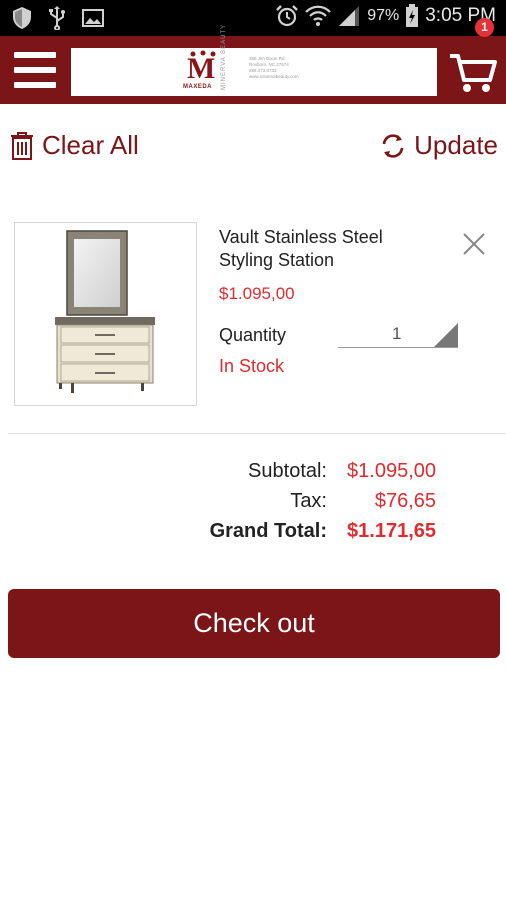  I want to click on alarm-icon, so click(287, 16).